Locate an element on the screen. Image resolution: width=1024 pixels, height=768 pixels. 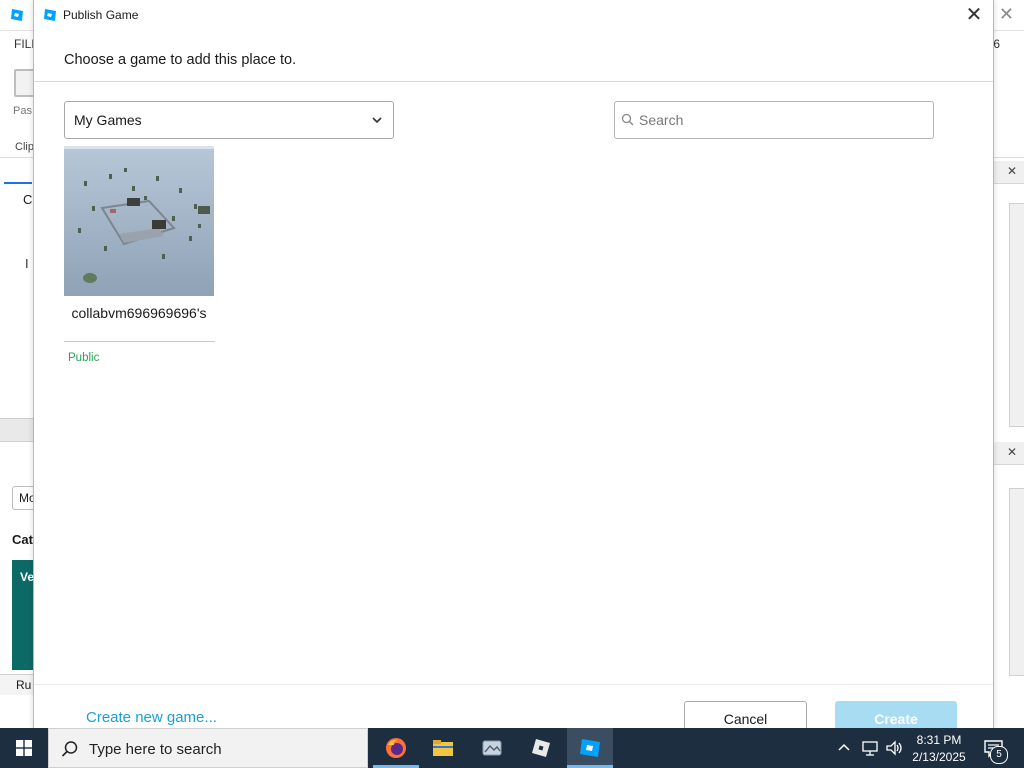
taskbar-app-roblox-player is located at coordinates (541, 748).